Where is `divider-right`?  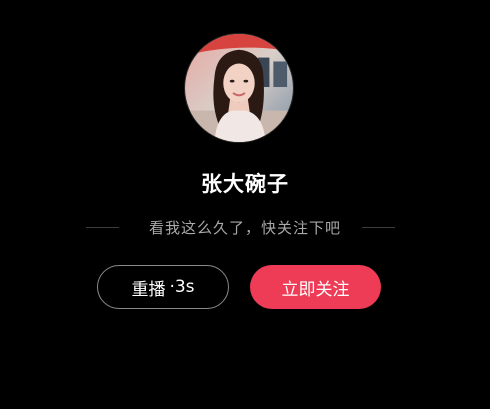
divider-right is located at coordinates (378, 227).